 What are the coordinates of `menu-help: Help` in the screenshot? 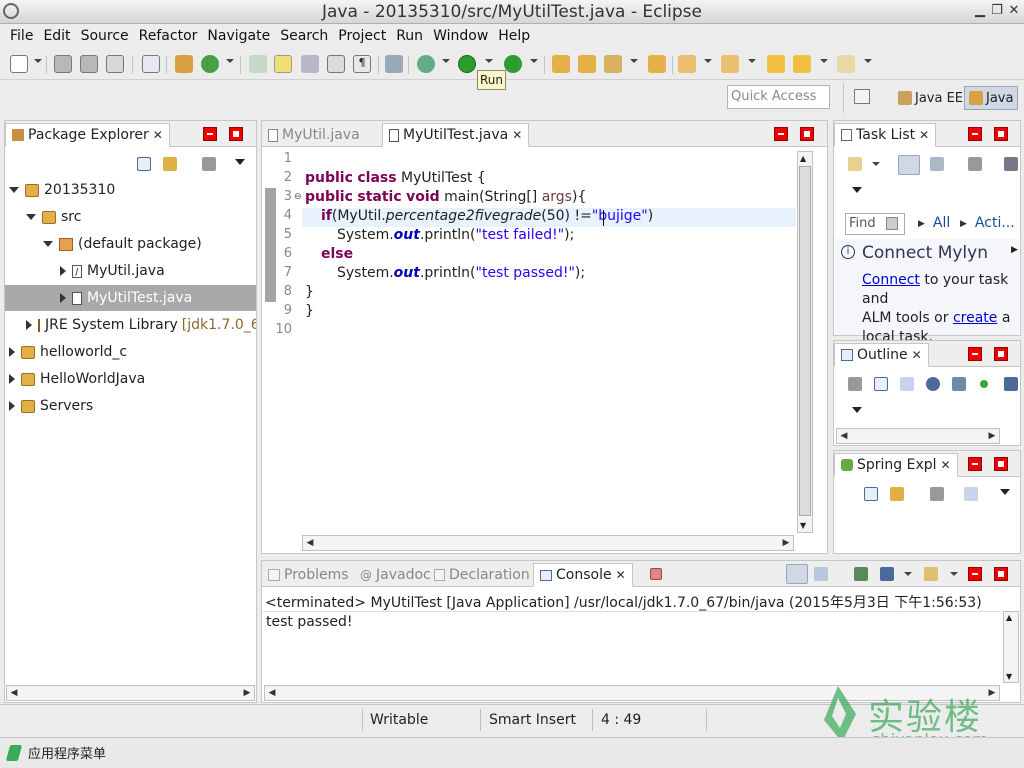 It's located at (514, 36).